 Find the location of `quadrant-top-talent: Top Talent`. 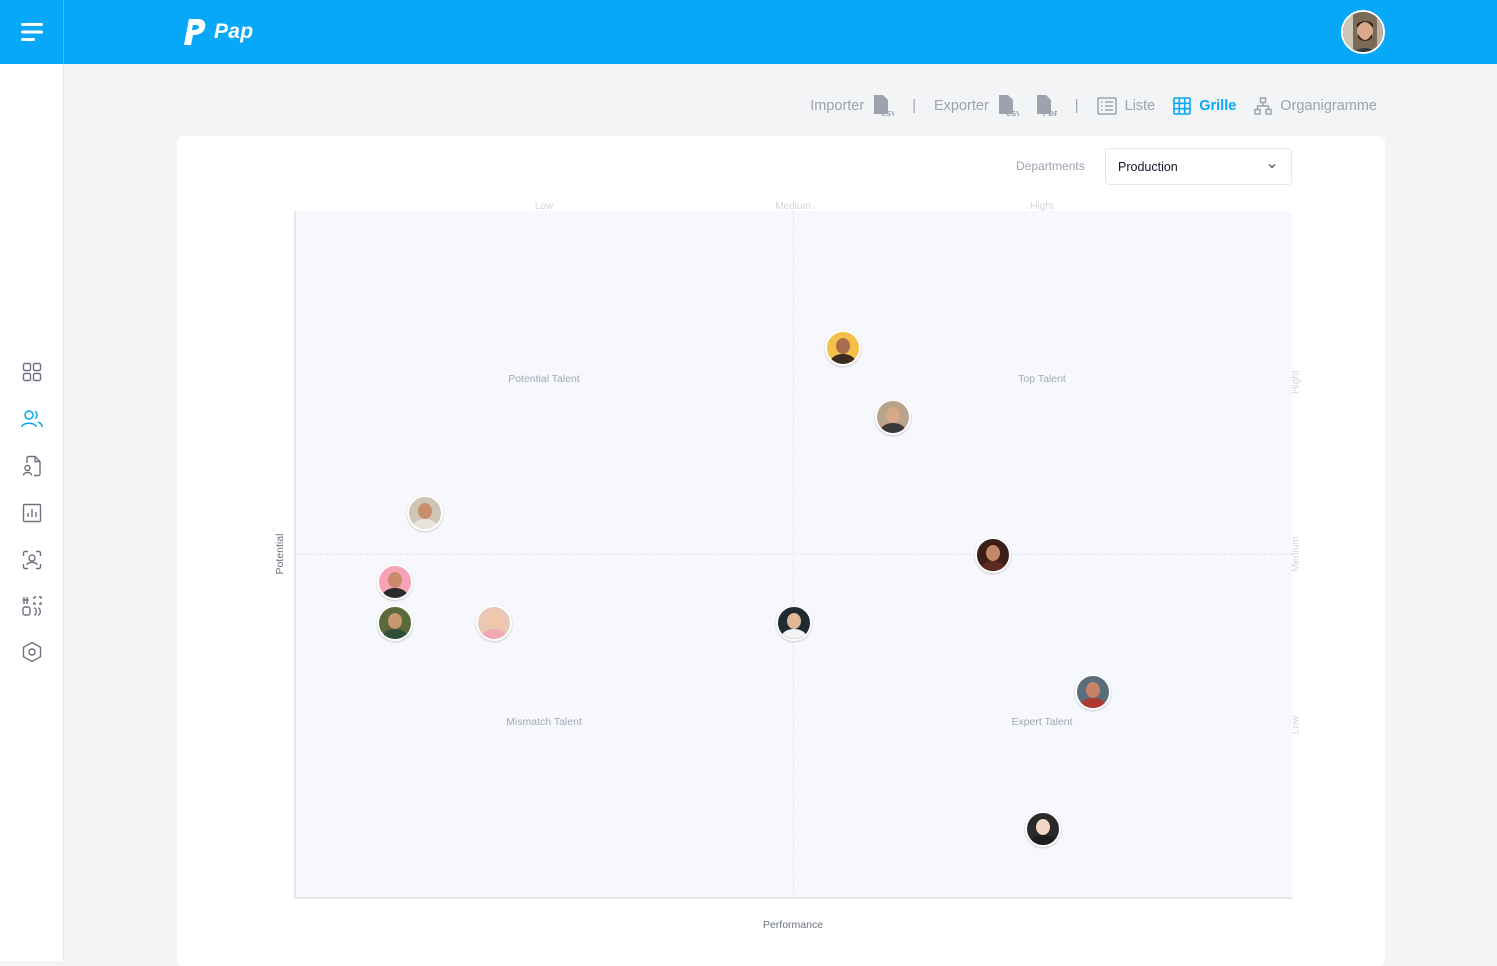

quadrant-top-talent: Top Talent is located at coordinates (1042, 379).